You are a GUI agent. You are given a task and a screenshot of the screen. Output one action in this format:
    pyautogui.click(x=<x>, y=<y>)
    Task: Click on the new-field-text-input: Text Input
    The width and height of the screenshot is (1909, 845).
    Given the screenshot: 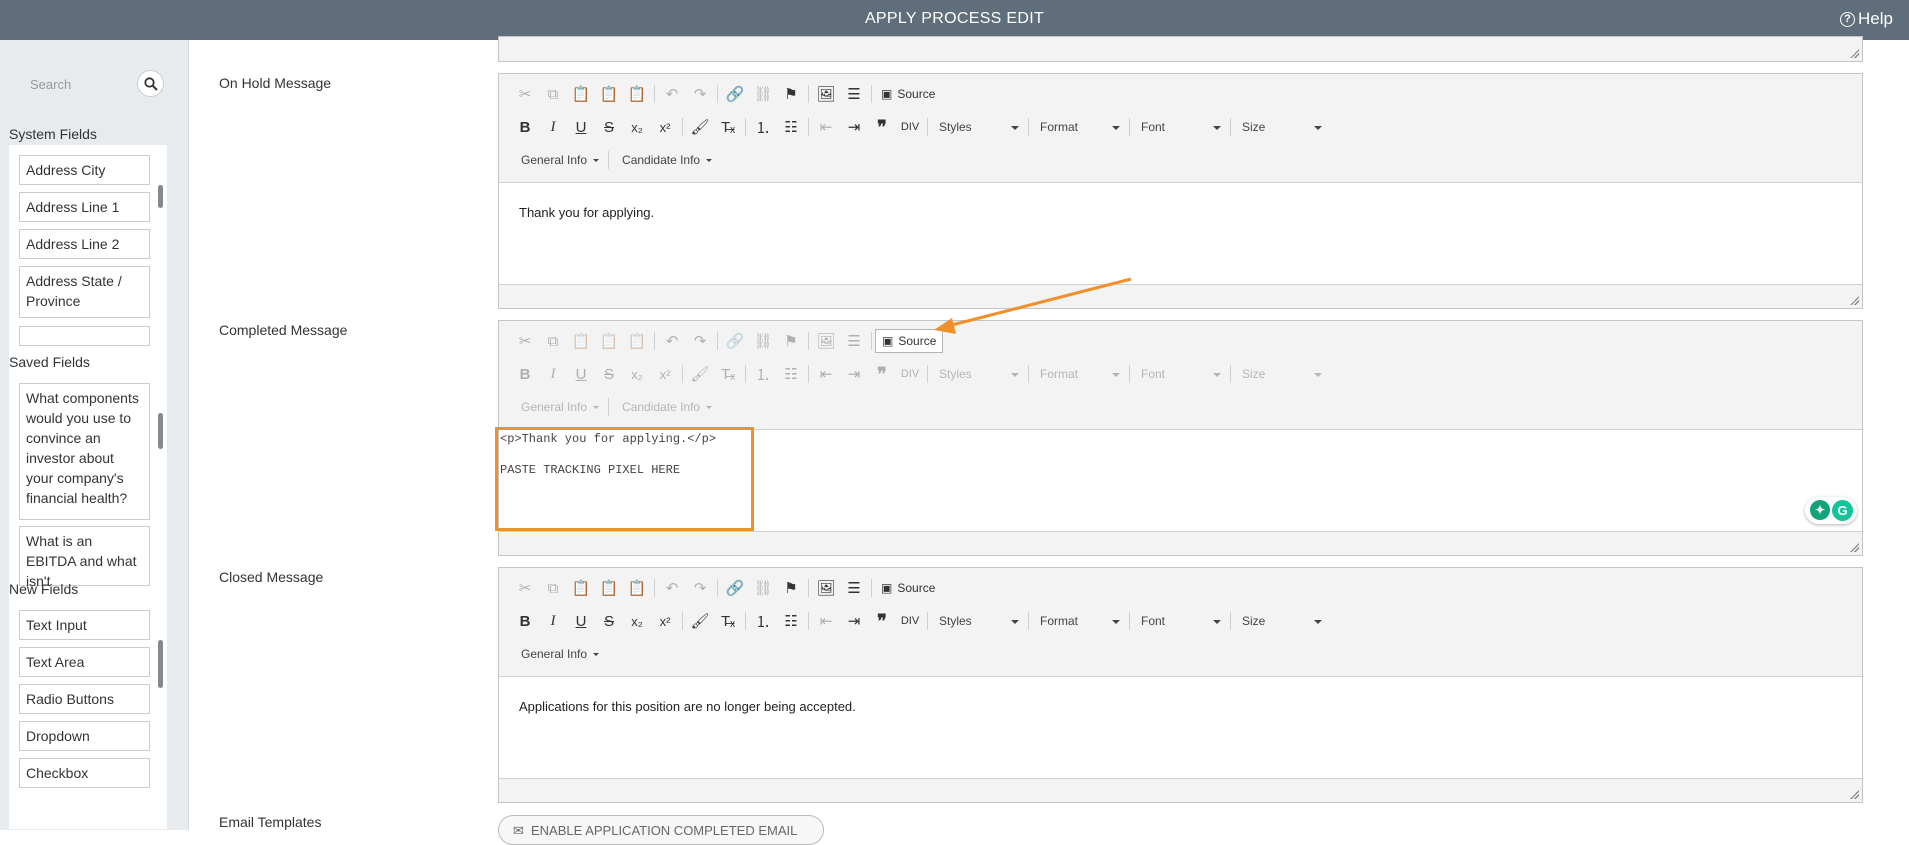 What is the action you would take?
    pyautogui.click(x=84, y=625)
    